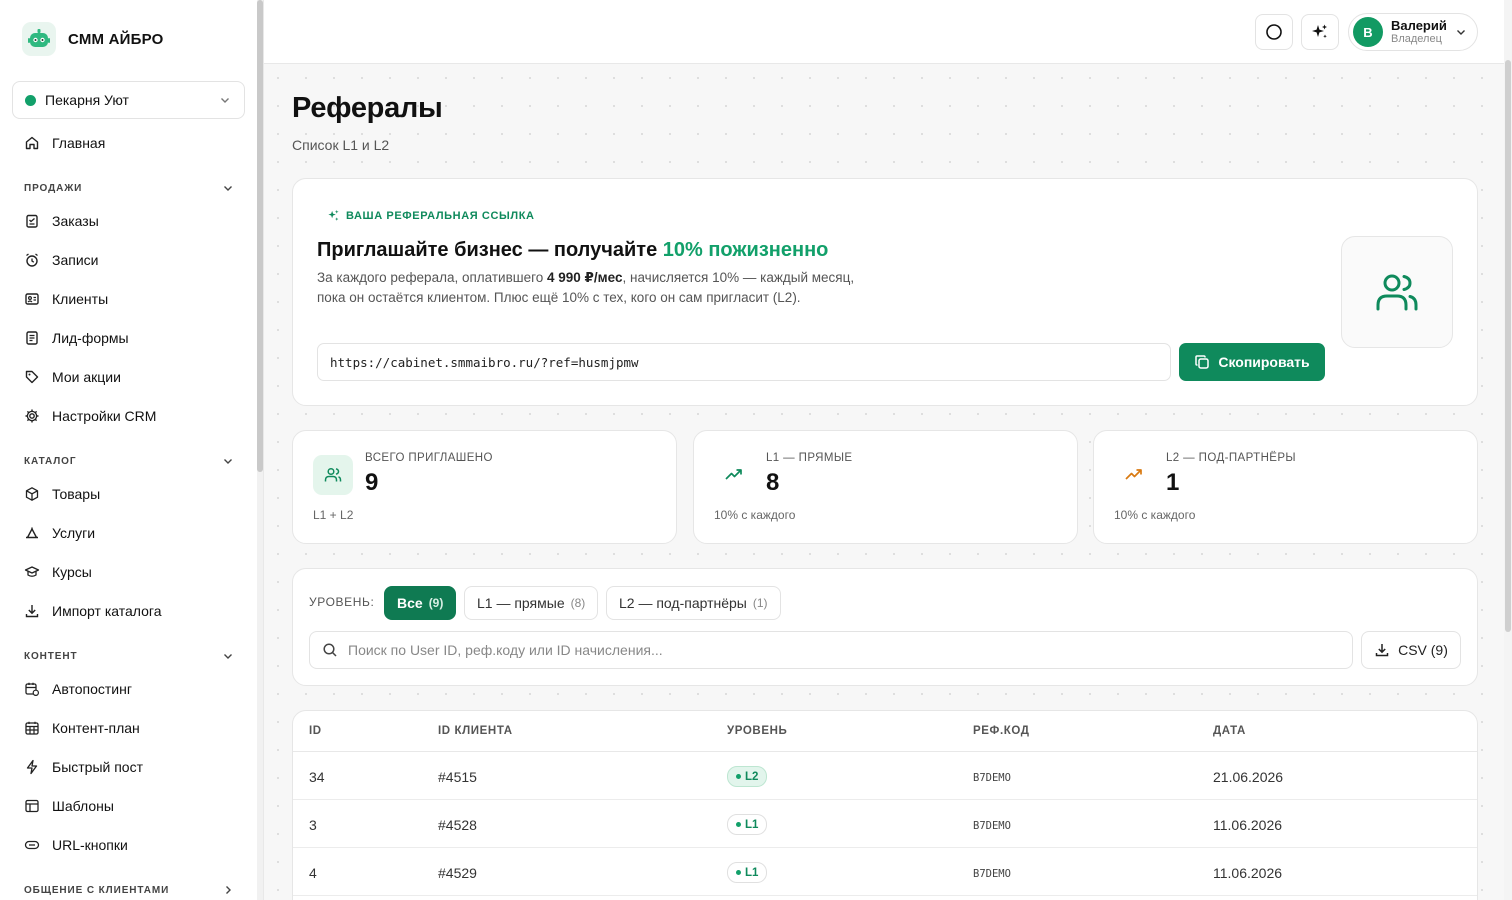  I want to click on sidebar-item-orders: Заказы, so click(61, 221).